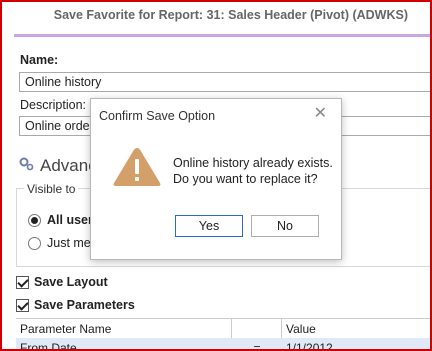  I want to click on value-cell: 1/1/2012, so click(356, 343).